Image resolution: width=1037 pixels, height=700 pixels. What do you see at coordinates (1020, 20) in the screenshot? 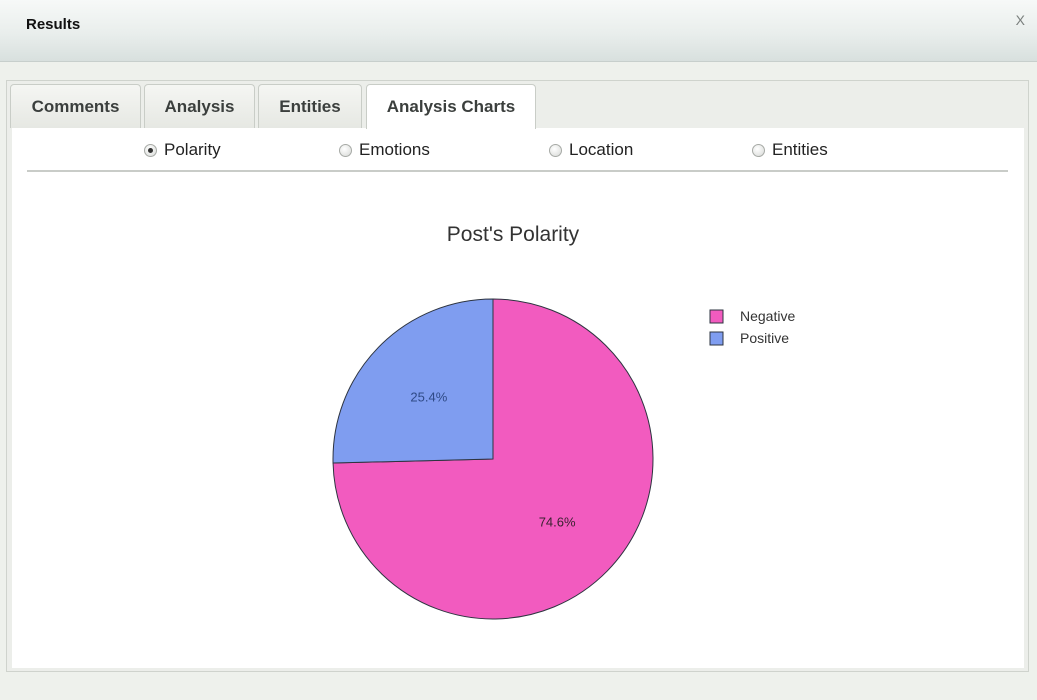
I see `close-icon: X` at bounding box center [1020, 20].